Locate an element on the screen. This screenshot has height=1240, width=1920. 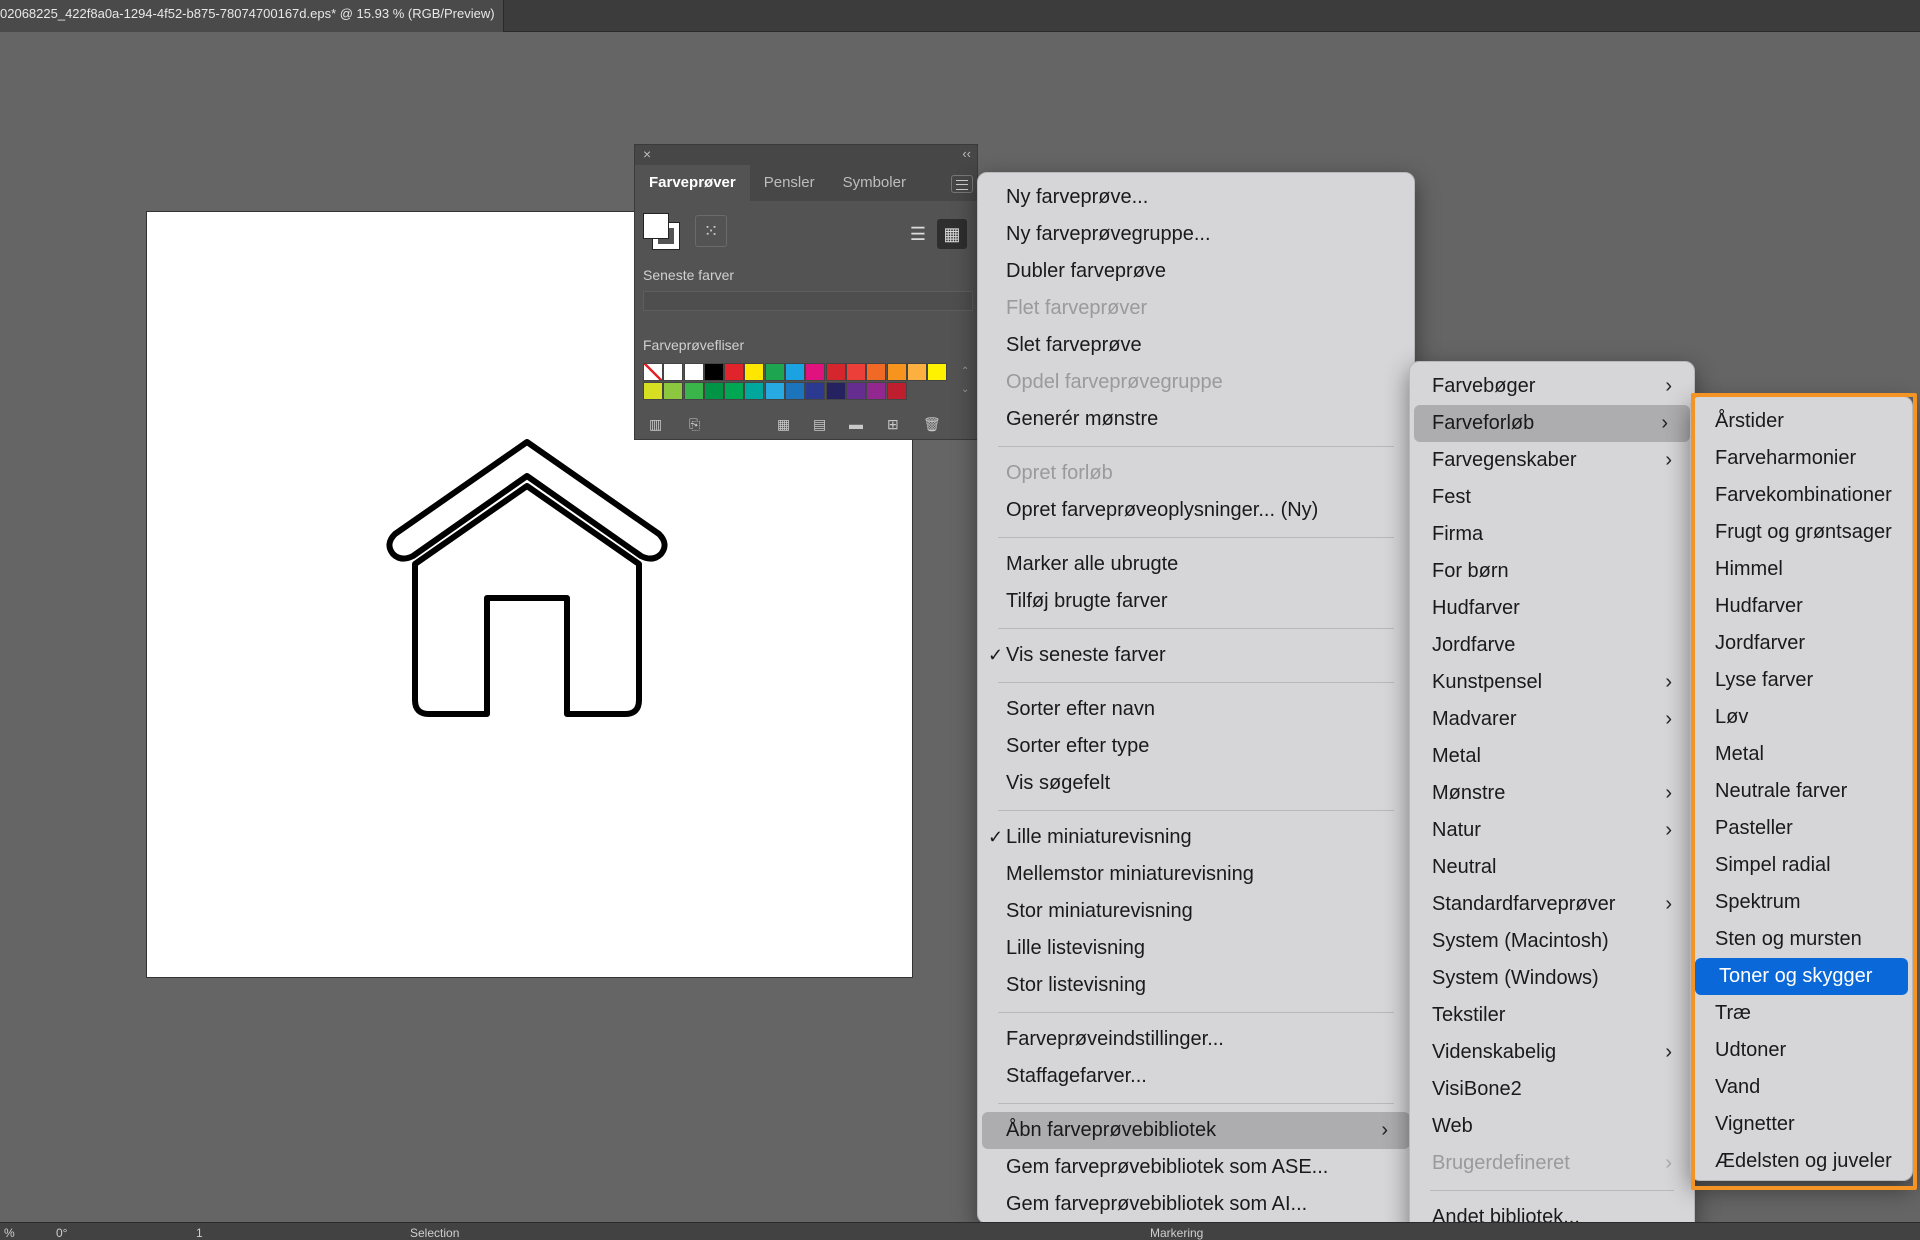
gradient-item-spectrums: Spektrum is located at coordinates (1801, 902).